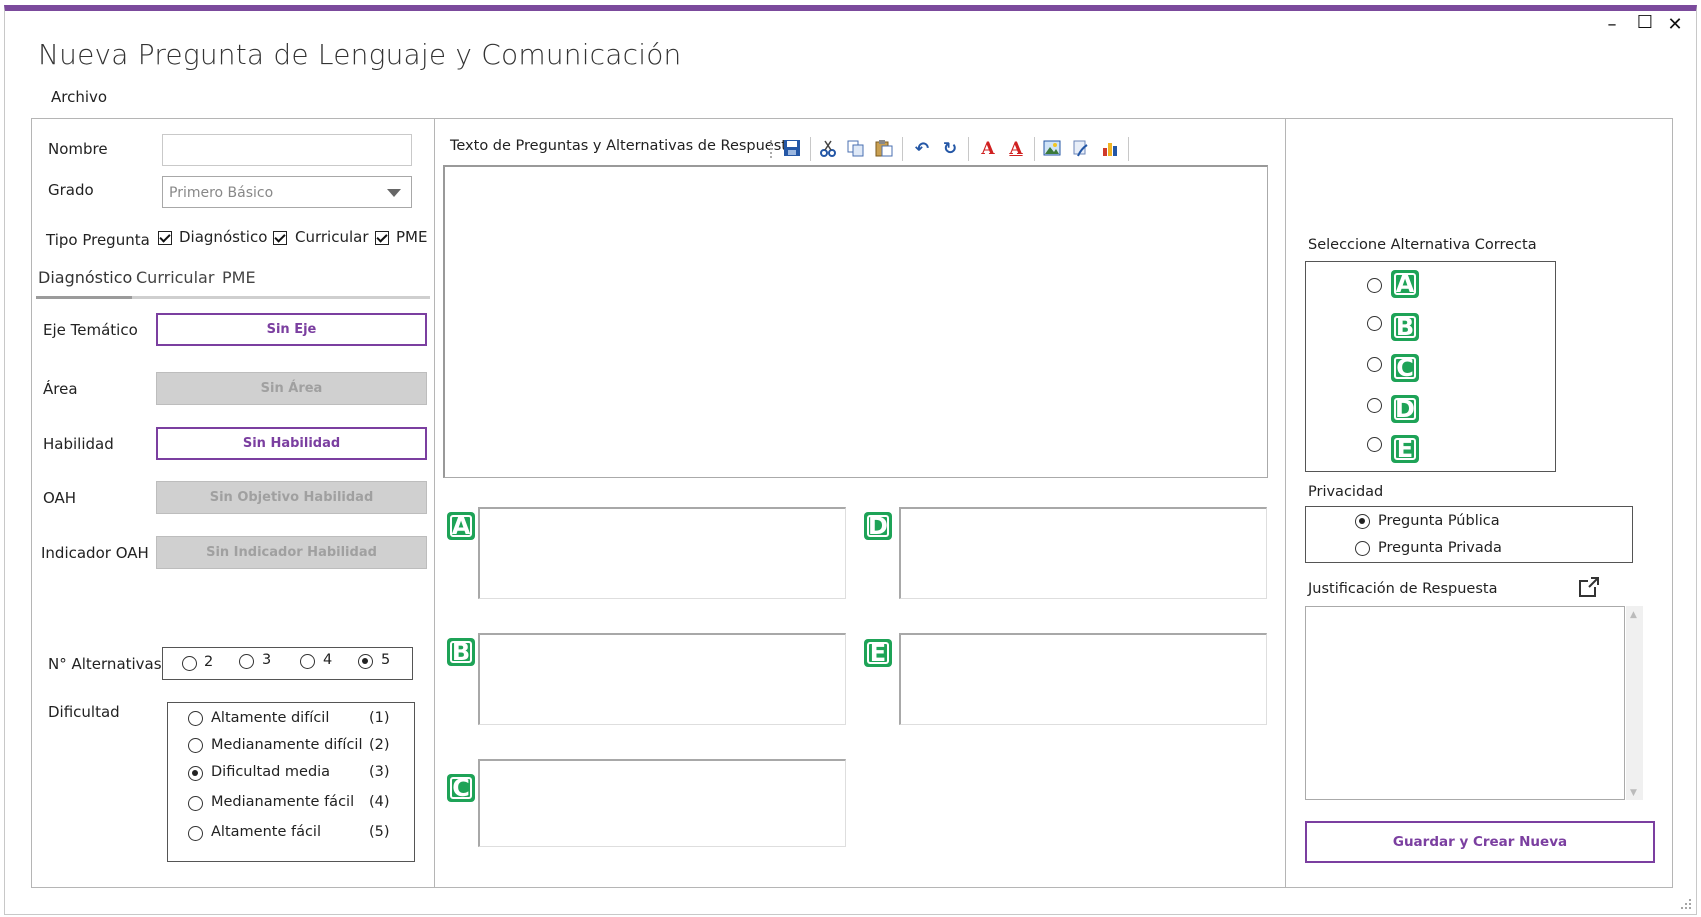 The width and height of the screenshot is (1701, 917). What do you see at coordinates (60, 389) in the screenshot?
I see `area-label: Área` at bounding box center [60, 389].